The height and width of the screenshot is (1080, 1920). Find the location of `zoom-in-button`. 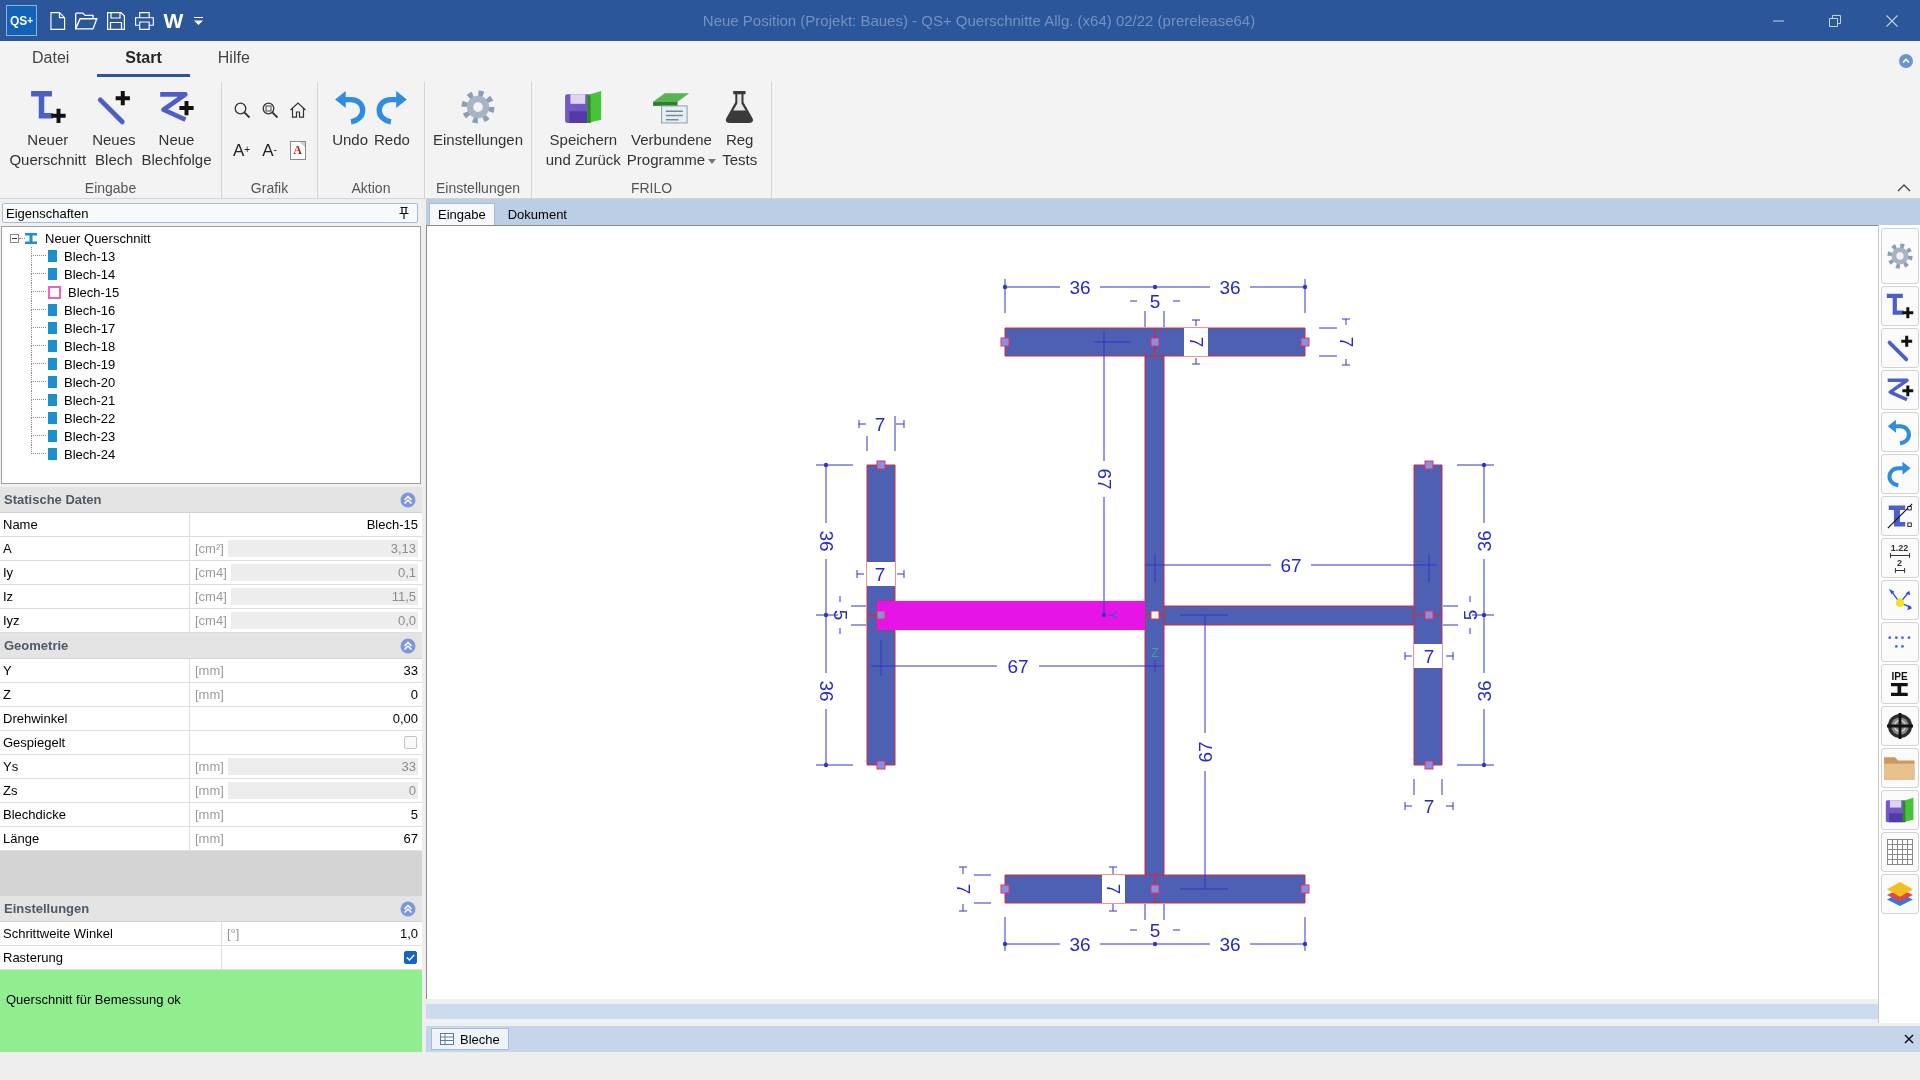

zoom-in-button is located at coordinates (241, 110).